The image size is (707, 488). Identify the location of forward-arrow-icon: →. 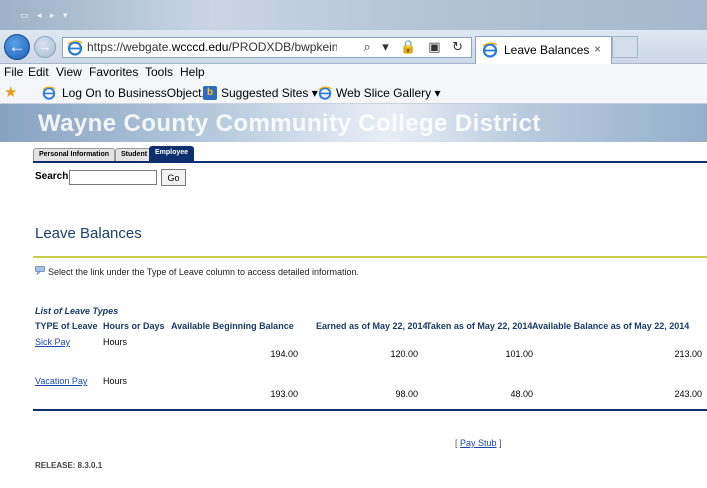
(45, 47).